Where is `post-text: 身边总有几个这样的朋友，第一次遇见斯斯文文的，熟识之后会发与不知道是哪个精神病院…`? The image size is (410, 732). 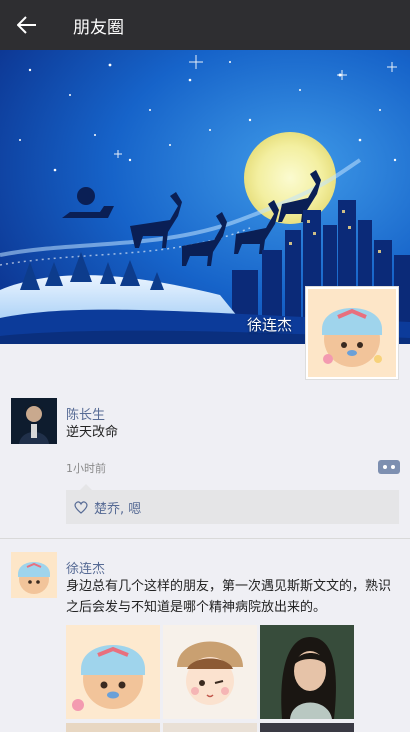
post-text: 身边总有几个这样的朋友，第一次遇见斯斯文文的，熟识之后会发与不知道是哪个精神病院… is located at coordinates (229, 597).